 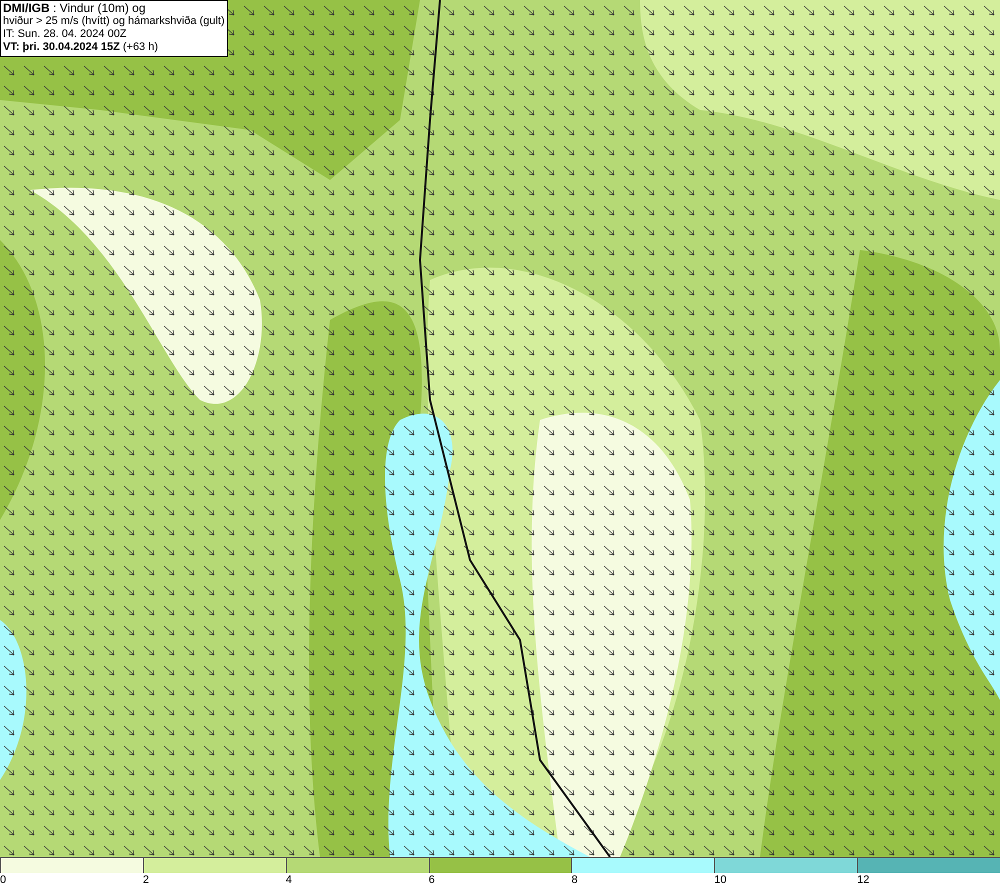 What do you see at coordinates (863, 880) in the screenshot?
I see `legend-label: 12` at bounding box center [863, 880].